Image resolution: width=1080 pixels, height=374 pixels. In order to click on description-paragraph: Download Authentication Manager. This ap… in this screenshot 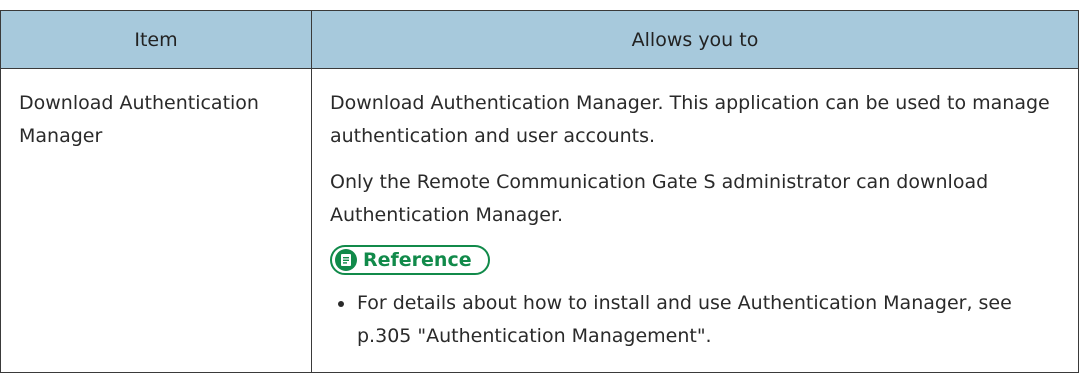, I will do `click(690, 119)`.